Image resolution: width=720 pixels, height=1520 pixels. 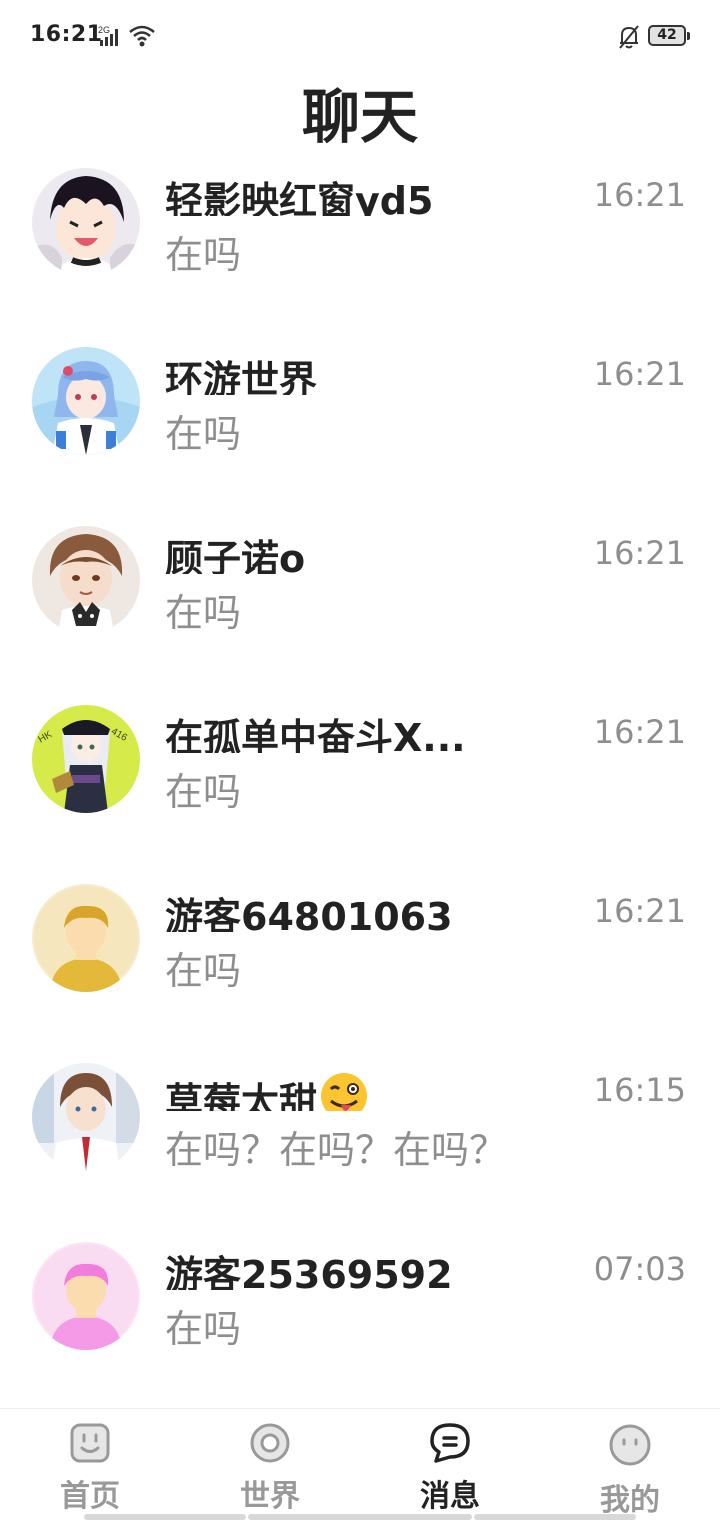 I want to click on chat-time: 16:15, so click(x=639, y=1090).